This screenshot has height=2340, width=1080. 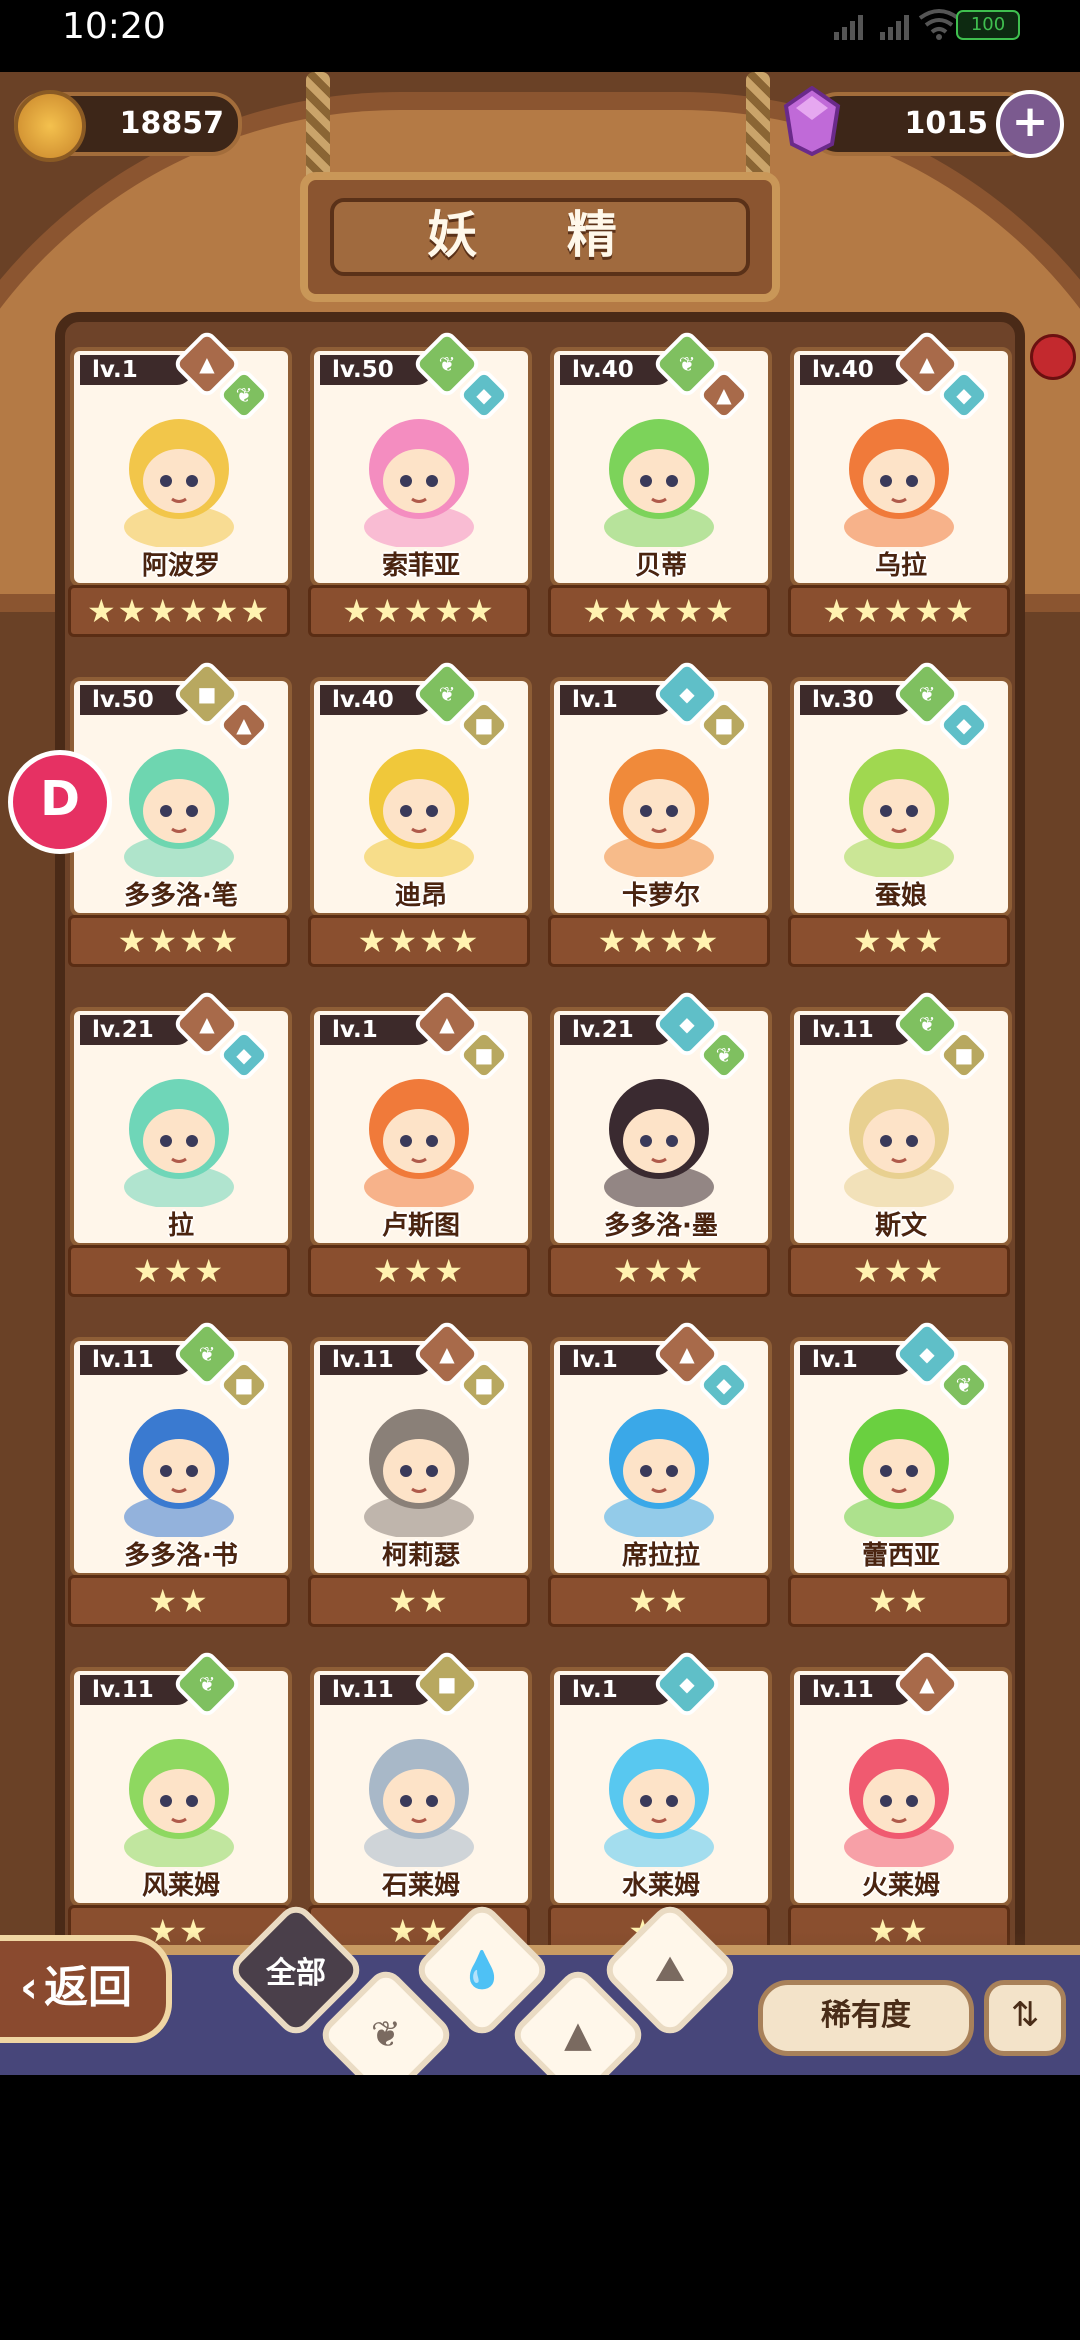 I want to click on fairy-card: lv.40 乌拉 ▲ ◆ ★★★★★, so click(x=900, y=484).